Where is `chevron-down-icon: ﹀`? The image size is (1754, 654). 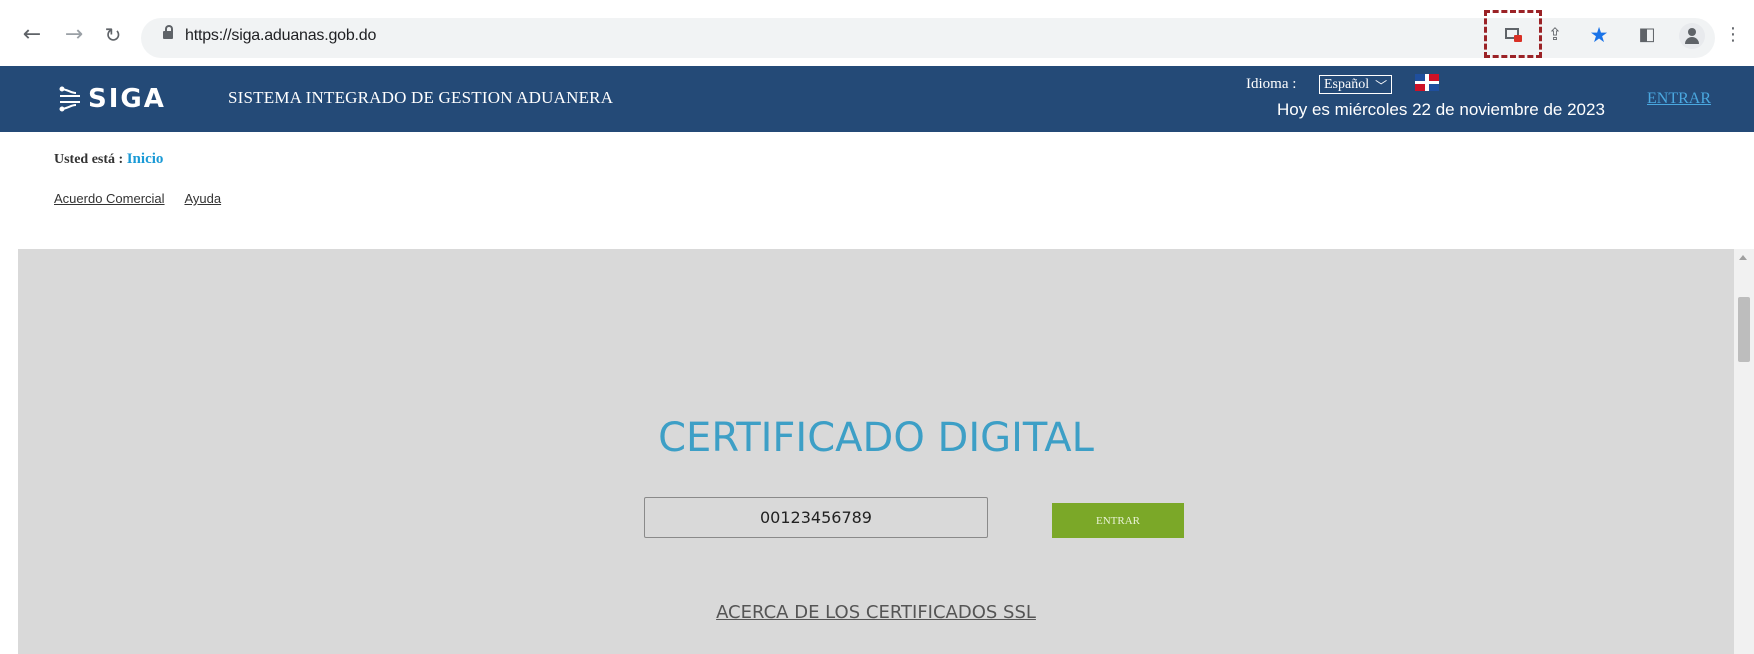 chevron-down-icon: ﹀ is located at coordinates (1381, 86).